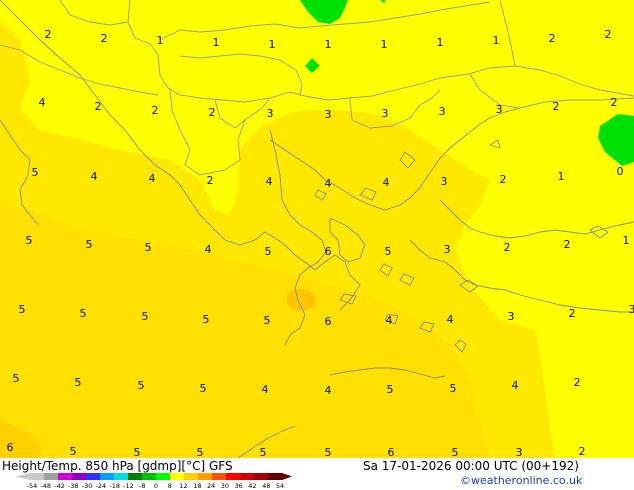  What do you see at coordinates (183, 486) in the screenshot?
I see `scale-tick-label: 12` at bounding box center [183, 486].